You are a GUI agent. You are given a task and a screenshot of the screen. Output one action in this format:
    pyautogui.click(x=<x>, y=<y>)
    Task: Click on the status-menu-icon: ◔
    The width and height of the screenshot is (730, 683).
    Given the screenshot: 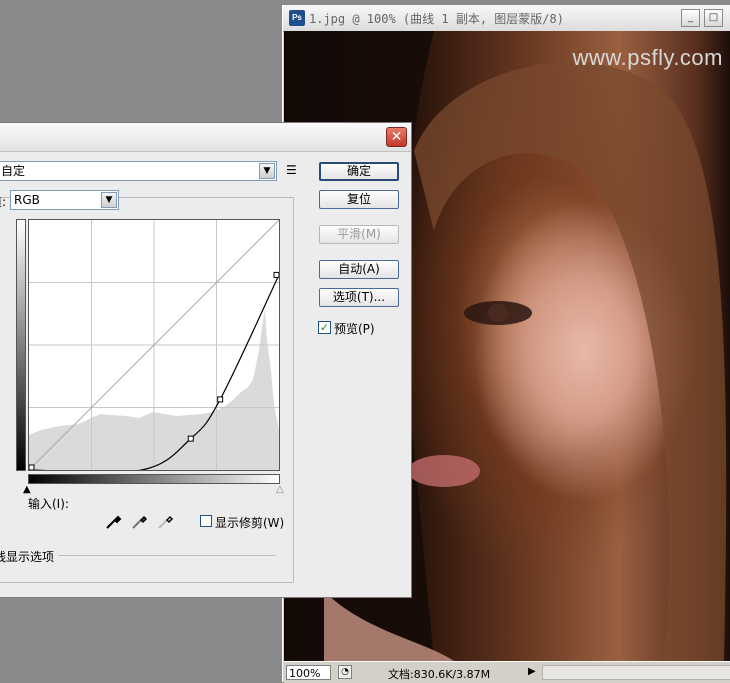 What is the action you would take?
    pyautogui.click(x=345, y=672)
    